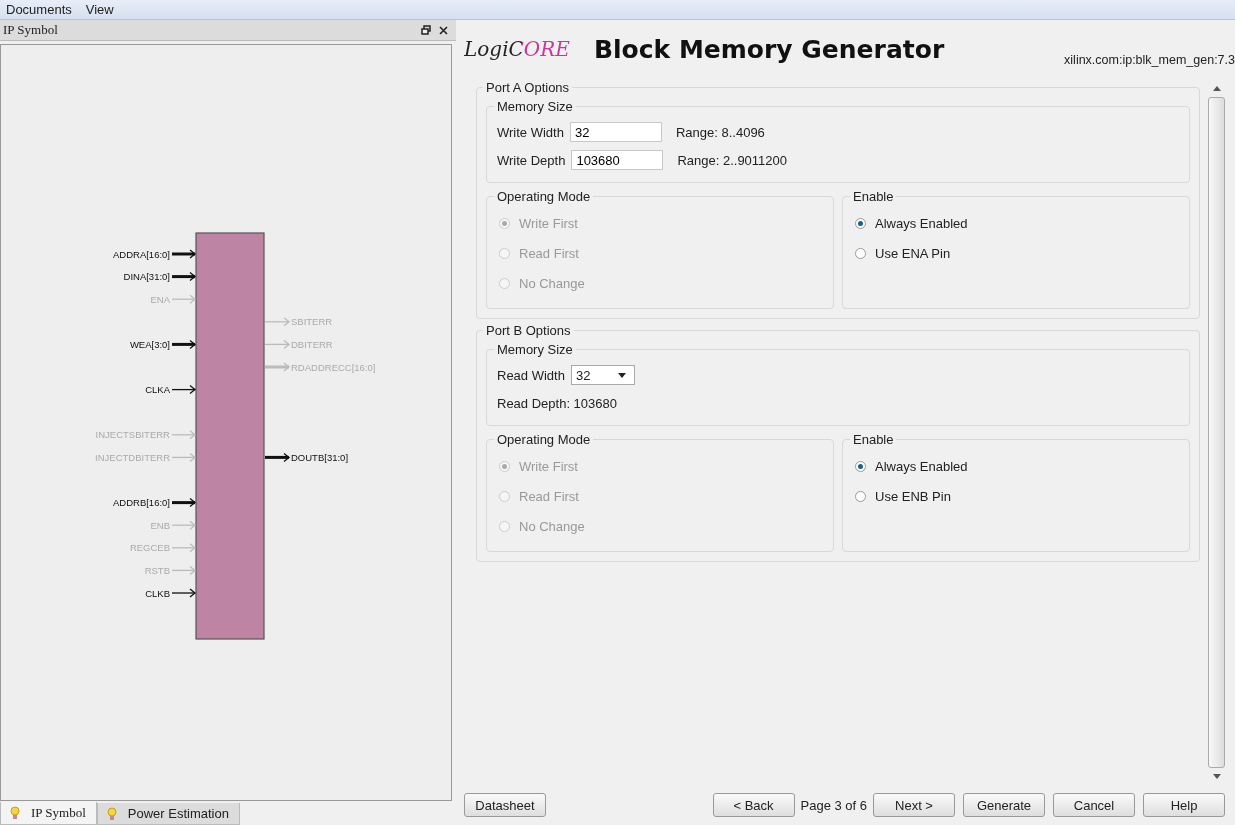 This screenshot has height=825, width=1235. I want to click on pin-label: RDADDRECC[16:0], so click(333, 367).